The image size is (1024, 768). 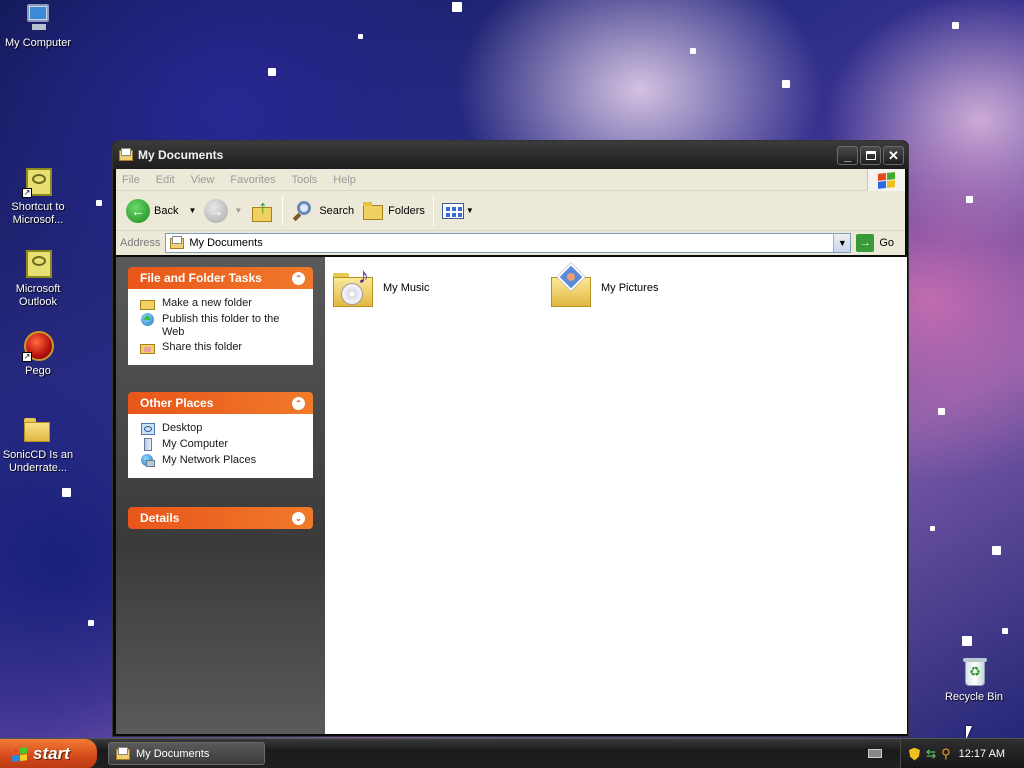 I want to click on details-panel: Details ⌄, so click(x=220, y=518).